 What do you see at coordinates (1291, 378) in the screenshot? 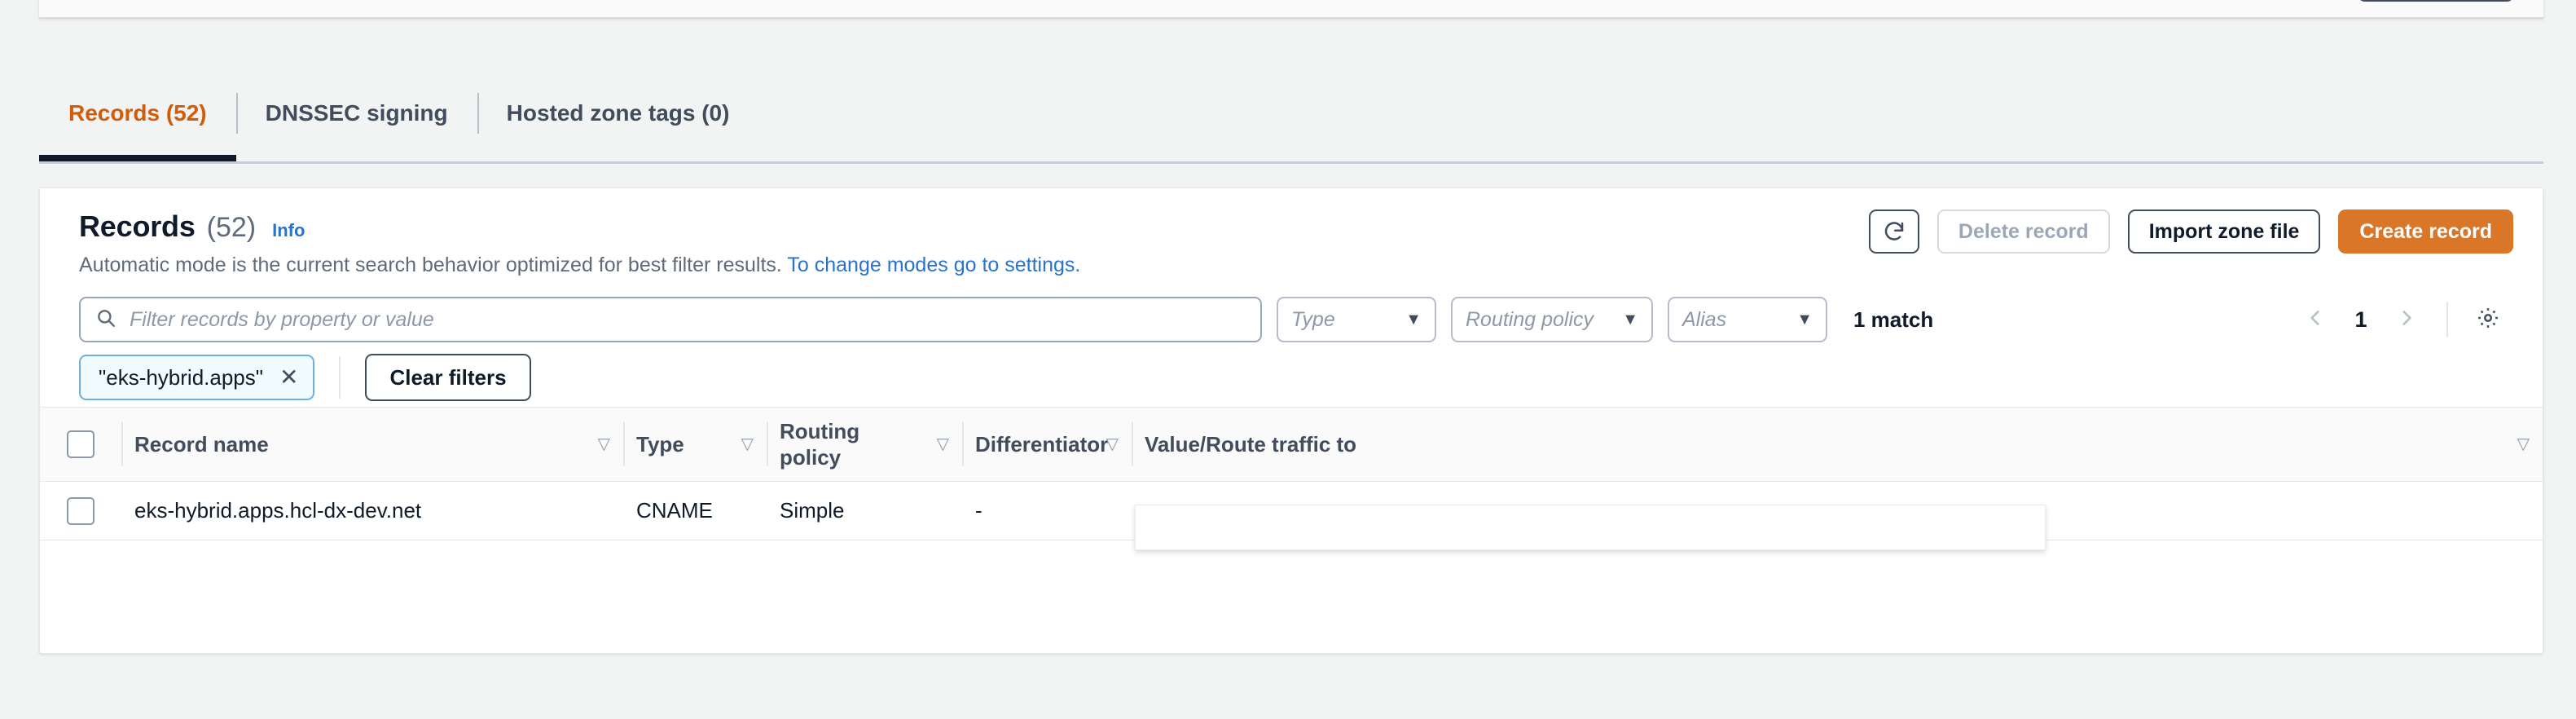
I see `active-filters: "eks-hybrid.apps" ✕ Clear filters` at bounding box center [1291, 378].